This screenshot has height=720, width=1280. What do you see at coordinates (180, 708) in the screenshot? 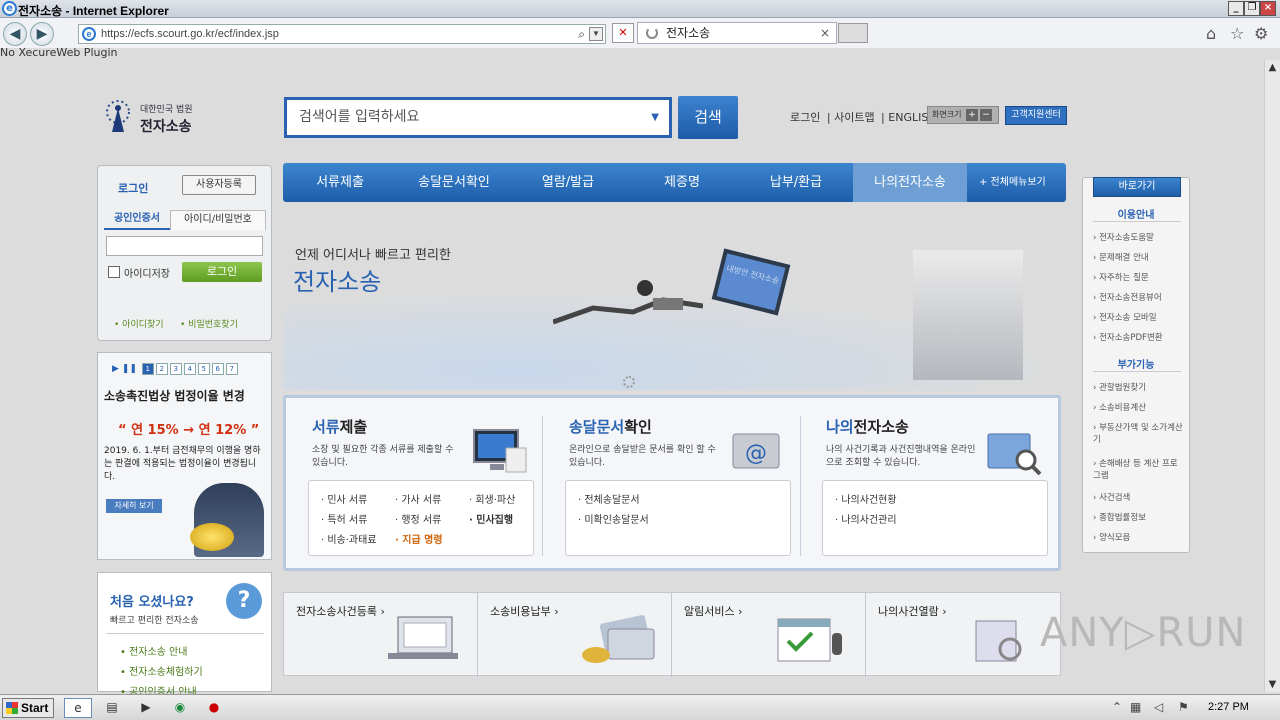
I see `chrome-taskbar-icon: ◉` at bounding box center [180, 708].